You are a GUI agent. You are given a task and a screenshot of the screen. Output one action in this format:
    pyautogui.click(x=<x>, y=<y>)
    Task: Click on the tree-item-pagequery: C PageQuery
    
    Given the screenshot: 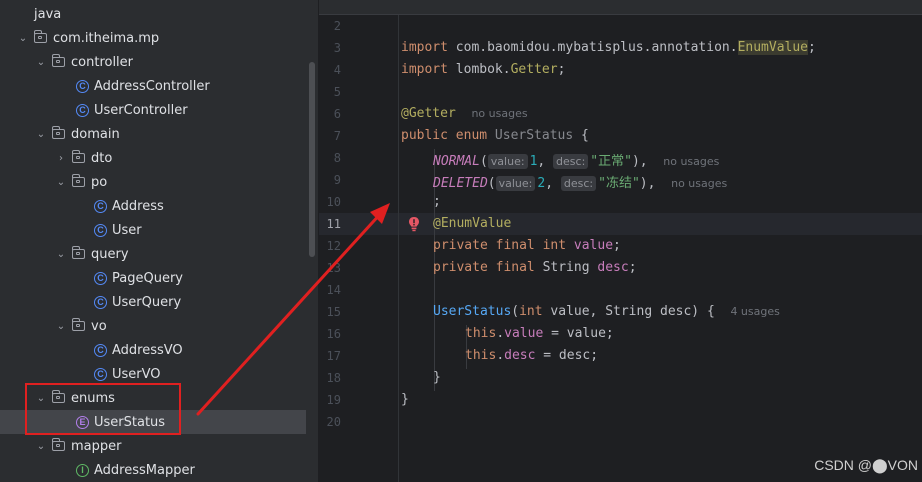 What is the action you would take?
    pyautogui.click(x=153, y=278)
    